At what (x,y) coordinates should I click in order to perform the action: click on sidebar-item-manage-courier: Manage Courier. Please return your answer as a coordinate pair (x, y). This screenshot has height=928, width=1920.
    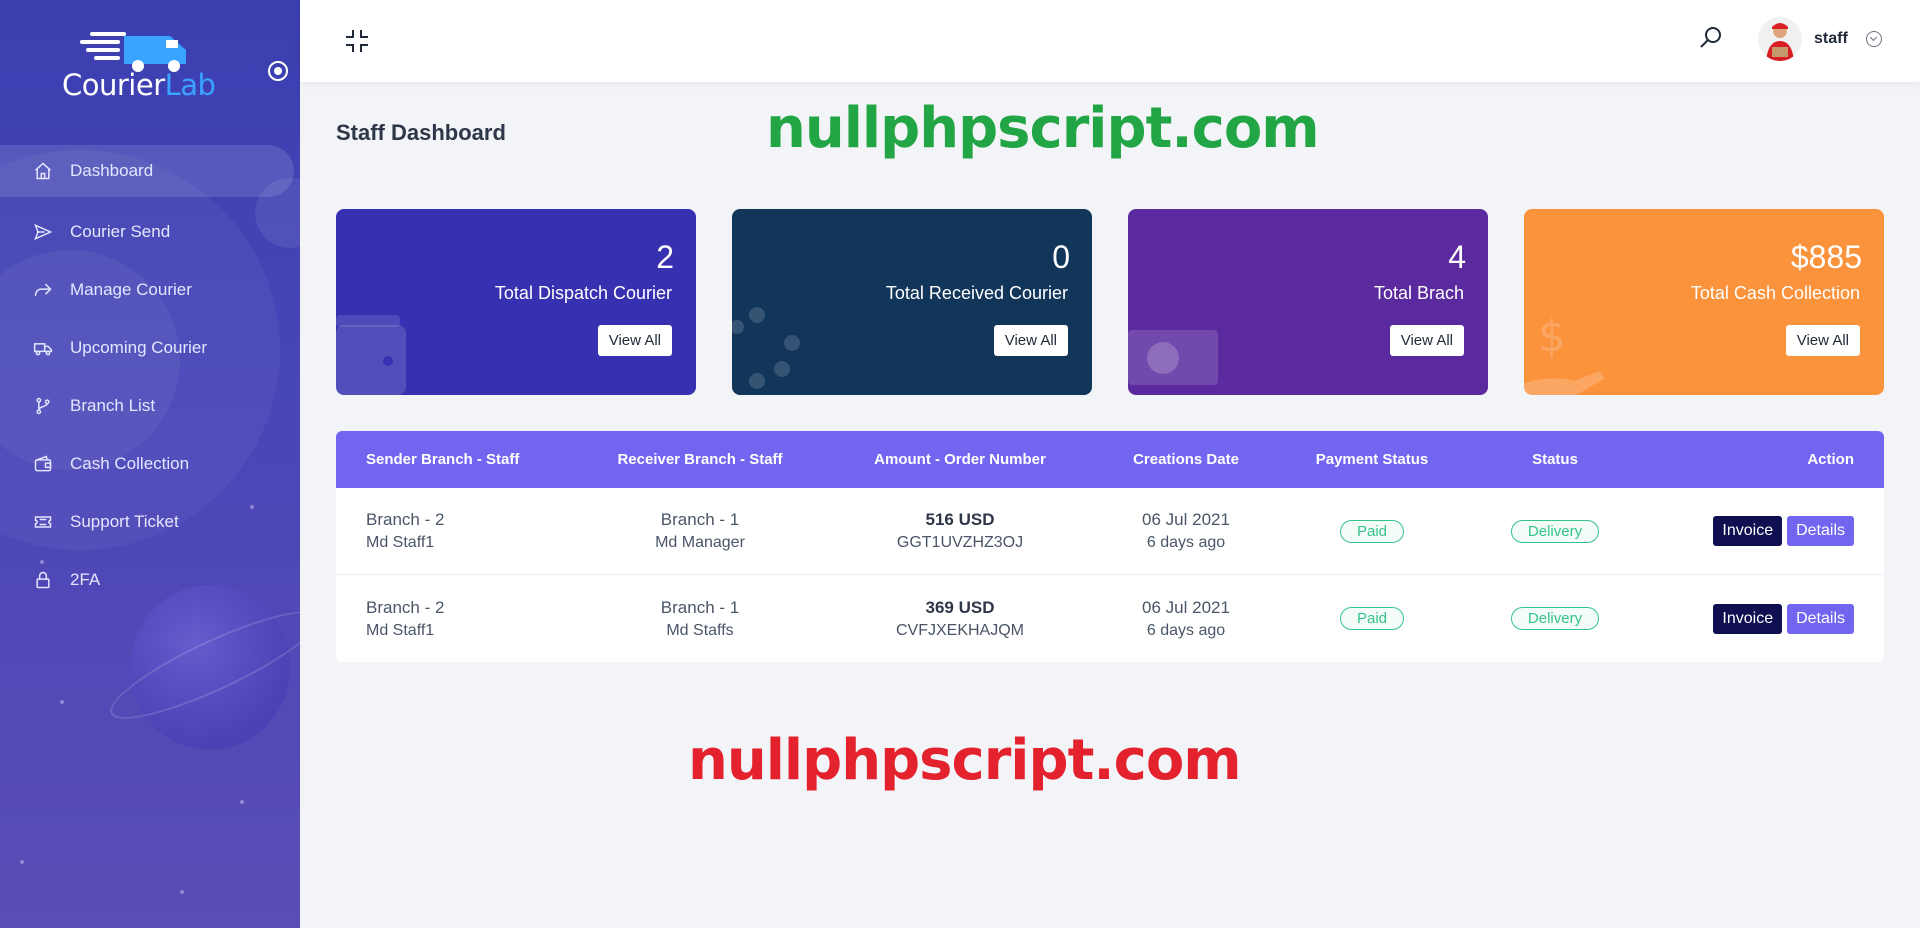
    Looking at the image, I should click on (150, 290).